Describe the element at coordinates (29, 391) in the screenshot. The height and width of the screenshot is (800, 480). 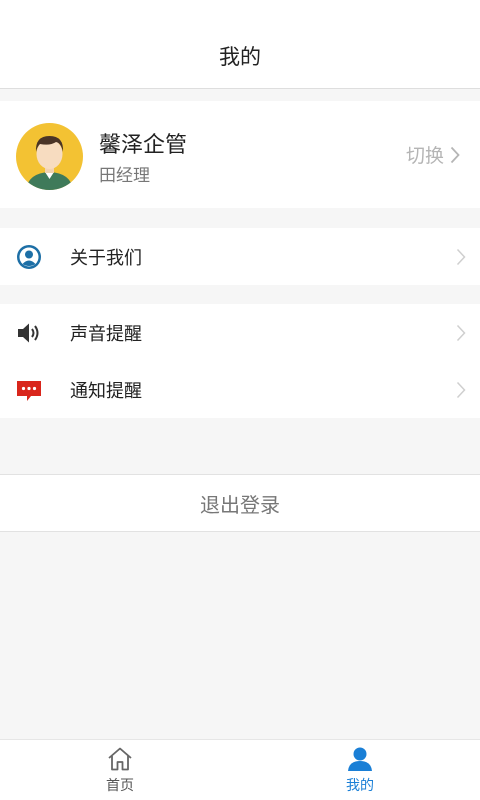
I see `message-icon` at that location.